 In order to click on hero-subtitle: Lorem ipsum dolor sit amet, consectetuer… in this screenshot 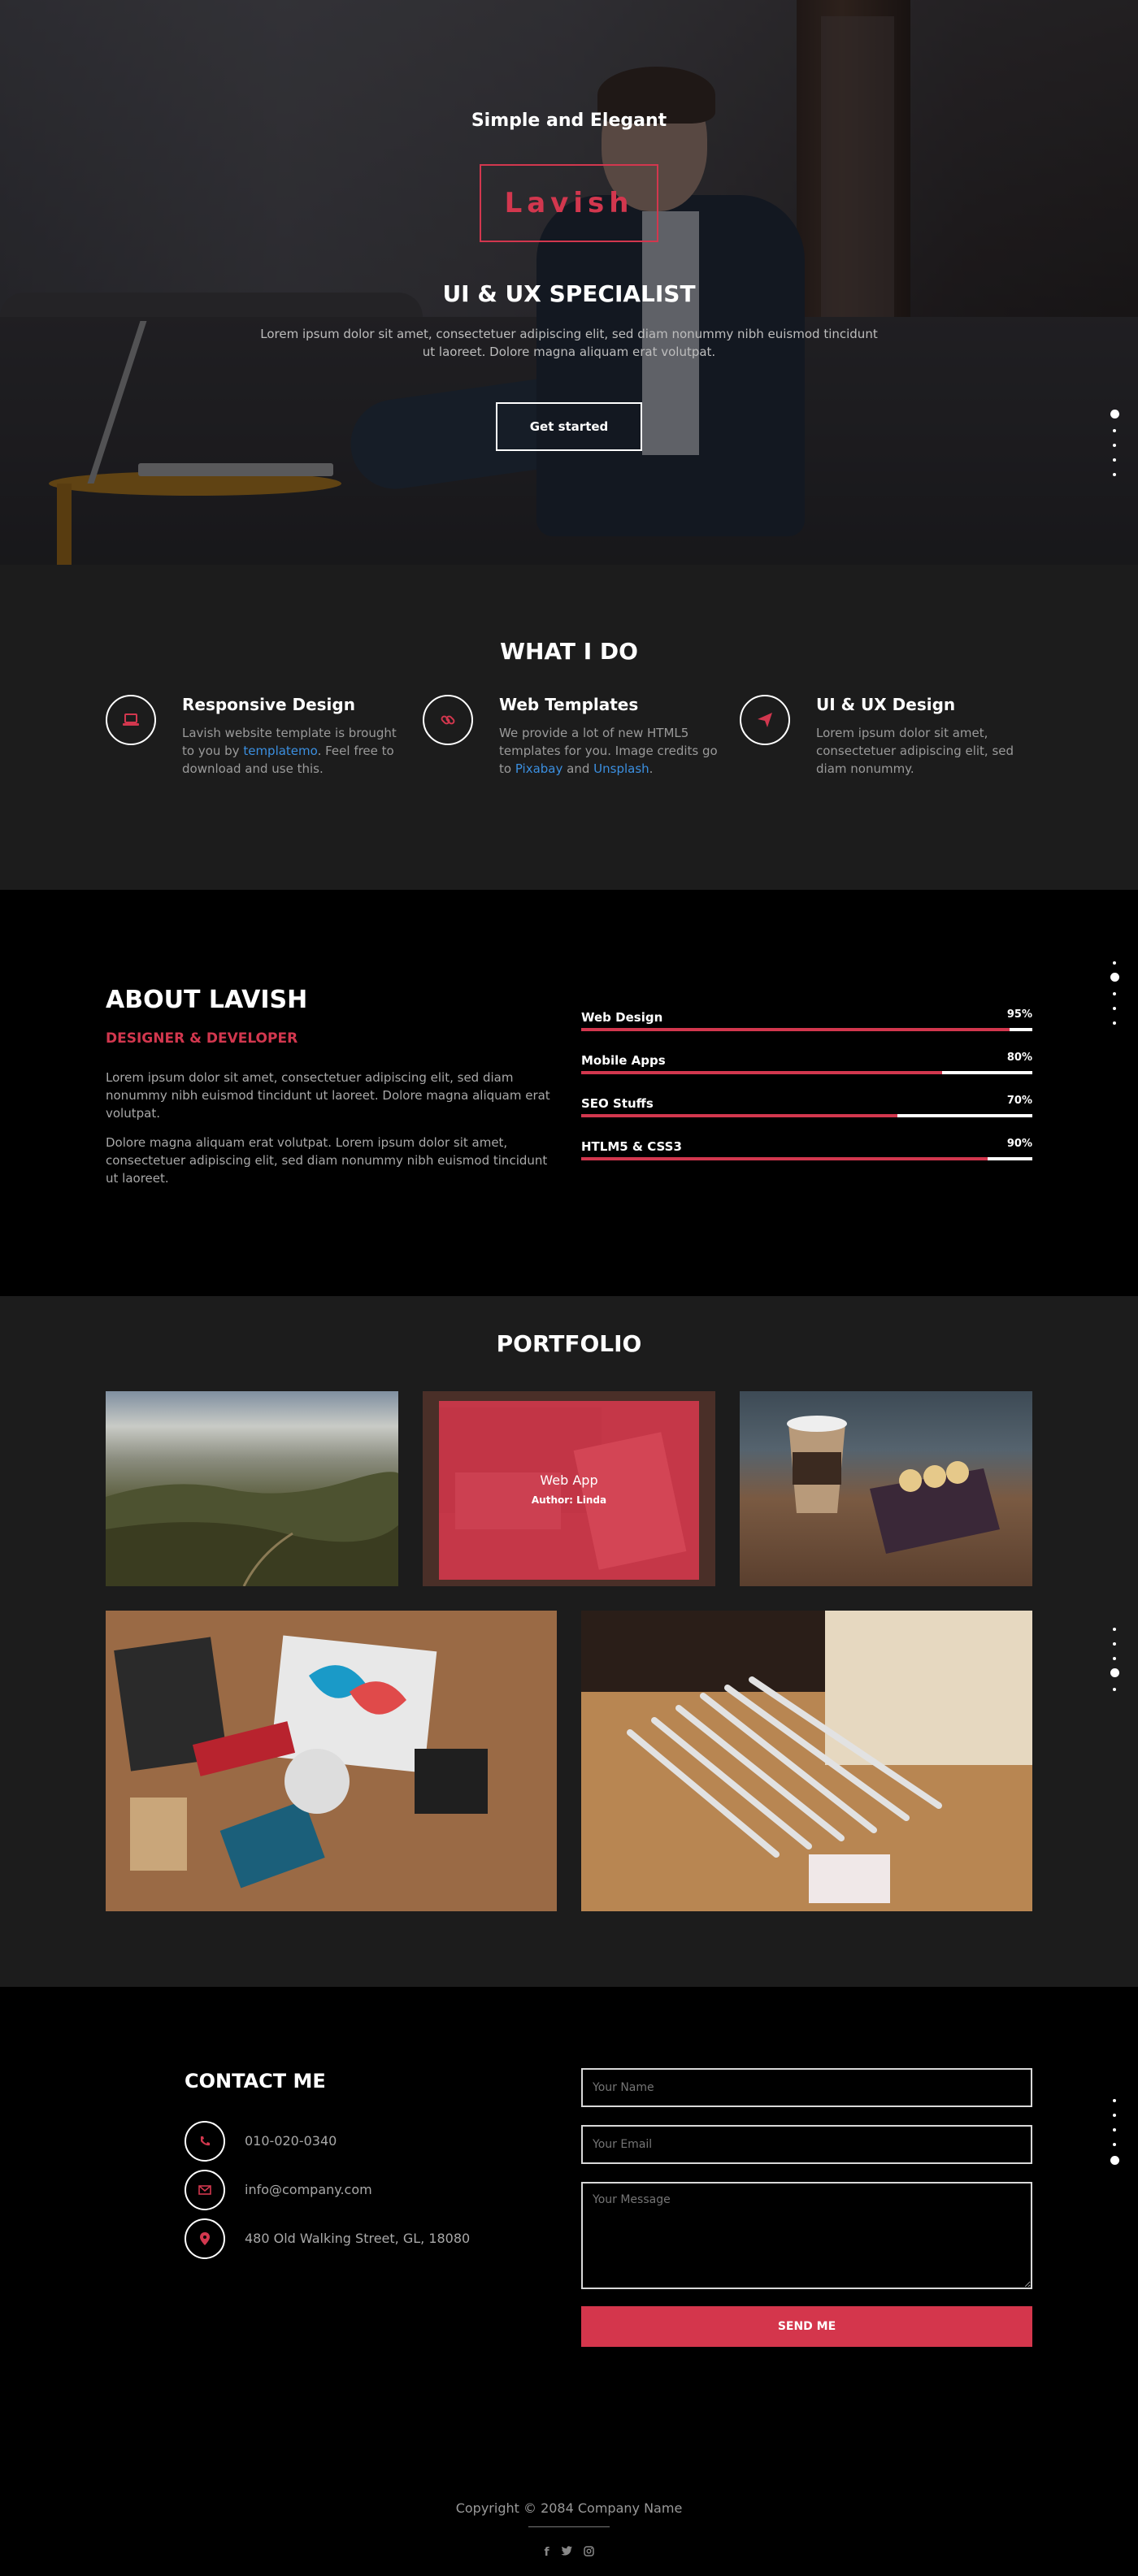, I will do `click(569, 343)`.